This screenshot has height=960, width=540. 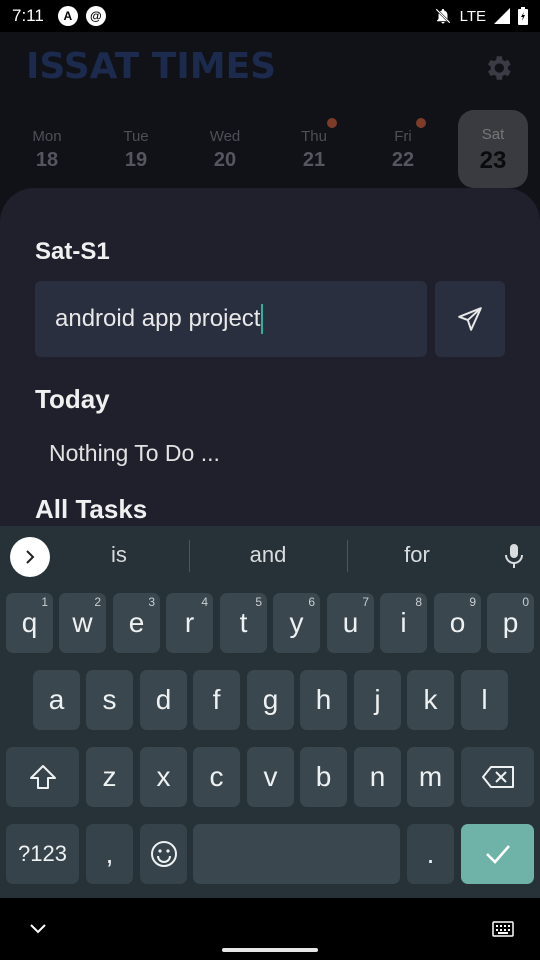 What do you see at coordinates (225, 136) in the screenshot?
I see `day-name: Wed` at bounding box center [225, 136].